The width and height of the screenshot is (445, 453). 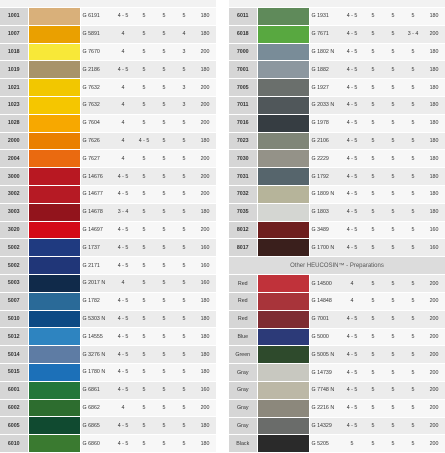 What do you see at coordinates (337, 426) in the screenshot?
I see `table-row: Gray G 14329 4 - 5 5 5 5 200` at bounding box center [337, 426].